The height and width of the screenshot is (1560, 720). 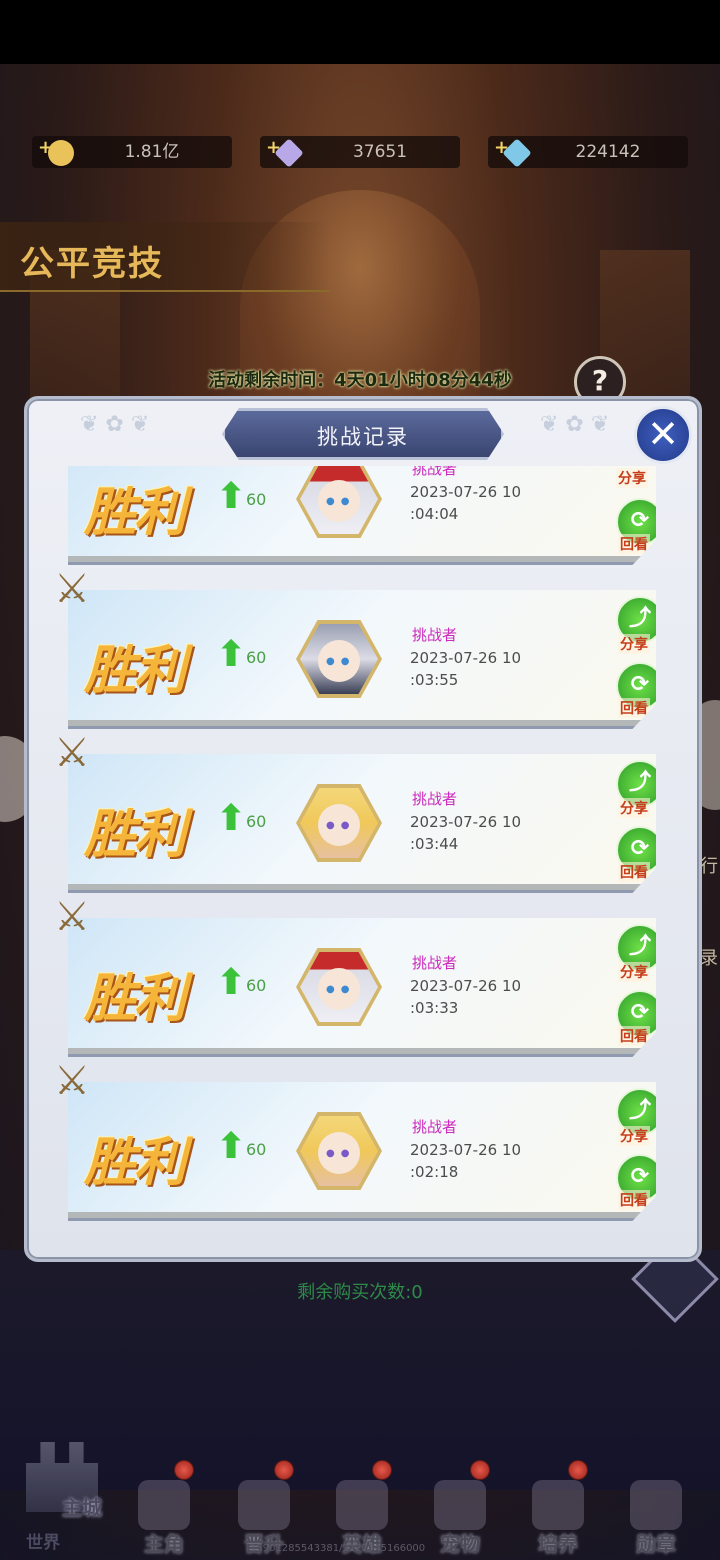 I want to click on gold-coin-icon, so click(x=61, y=153).